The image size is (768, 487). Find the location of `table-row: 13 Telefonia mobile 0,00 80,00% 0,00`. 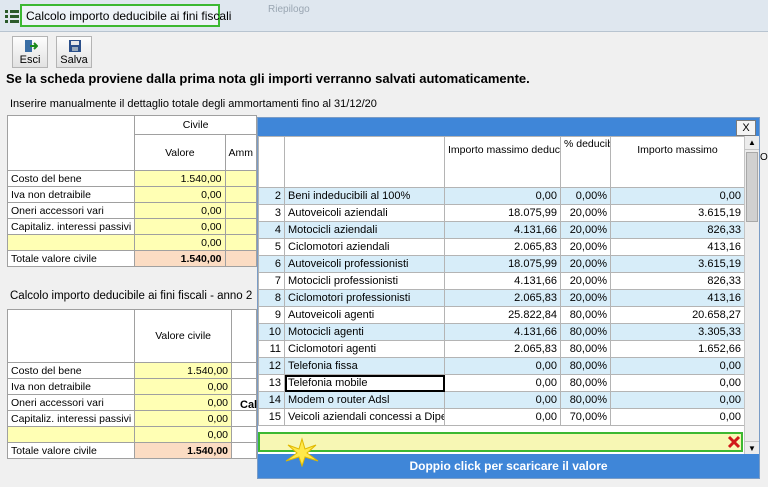

table-row: 13 Telefonia mobile 0,00 80,00% 0,00 is located at coordinates (501, 383).